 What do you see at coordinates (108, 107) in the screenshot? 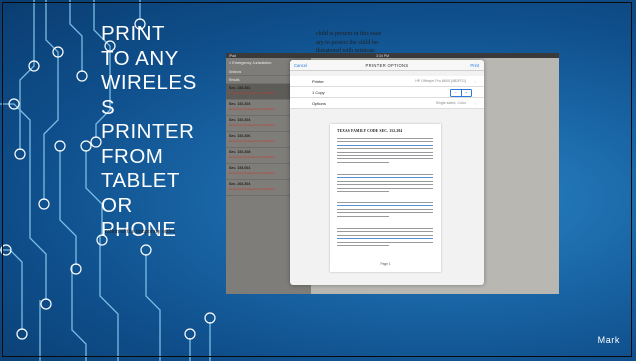
I see `title-line: S` at bounding box center [108, 107].